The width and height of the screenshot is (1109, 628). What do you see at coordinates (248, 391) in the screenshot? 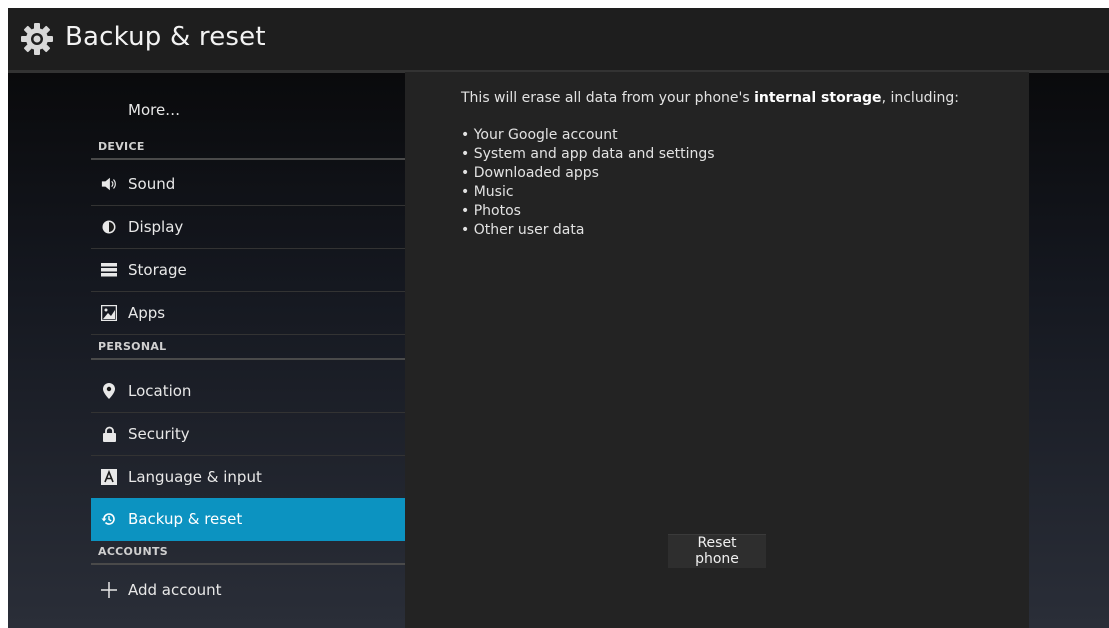
I see `sidebar-item-location: Location` at bounding box center [248, 391].